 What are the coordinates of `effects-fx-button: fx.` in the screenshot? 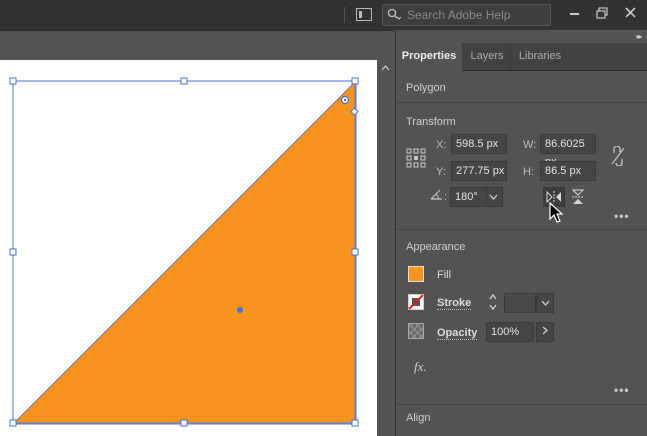 It's located at (420, 367).